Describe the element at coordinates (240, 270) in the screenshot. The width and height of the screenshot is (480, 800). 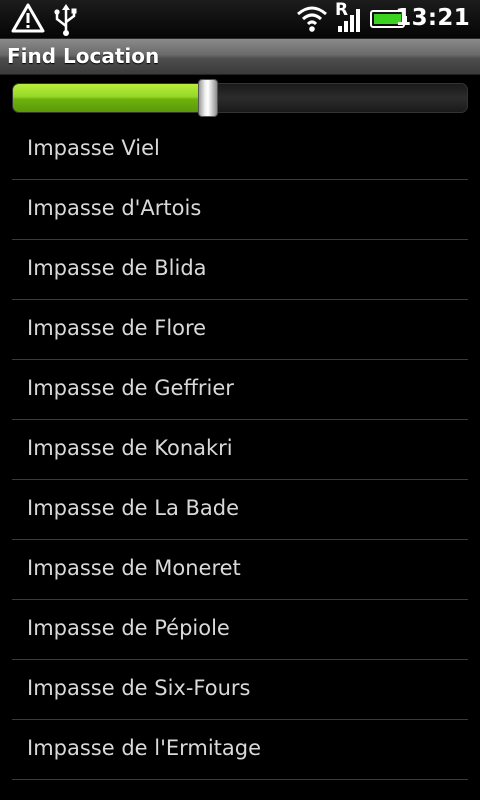
I see `list-item: Impasse de Blida` at that location.